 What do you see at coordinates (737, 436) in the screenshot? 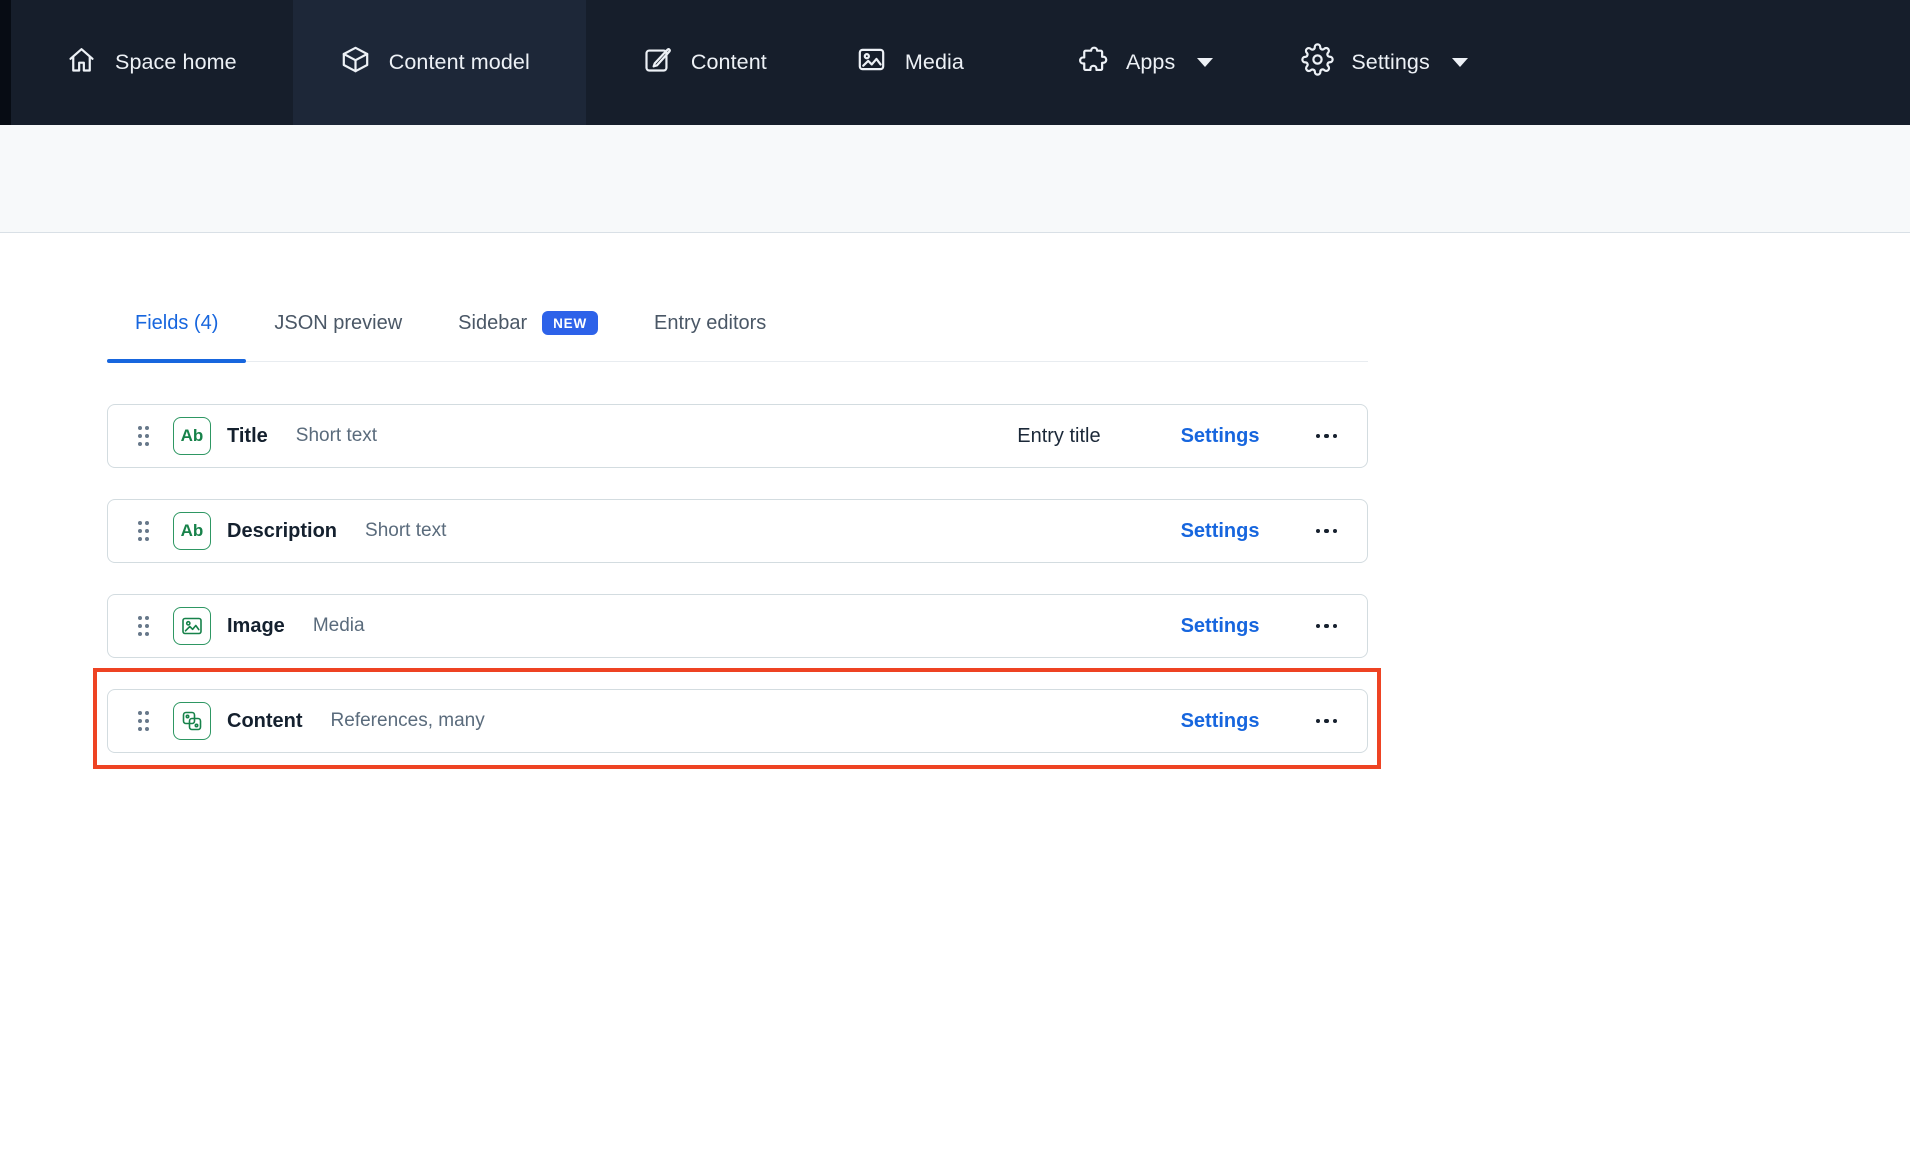
I see `field-row-title: Ab Title Short text Entry title Settings` at bounding box center [737, 436].